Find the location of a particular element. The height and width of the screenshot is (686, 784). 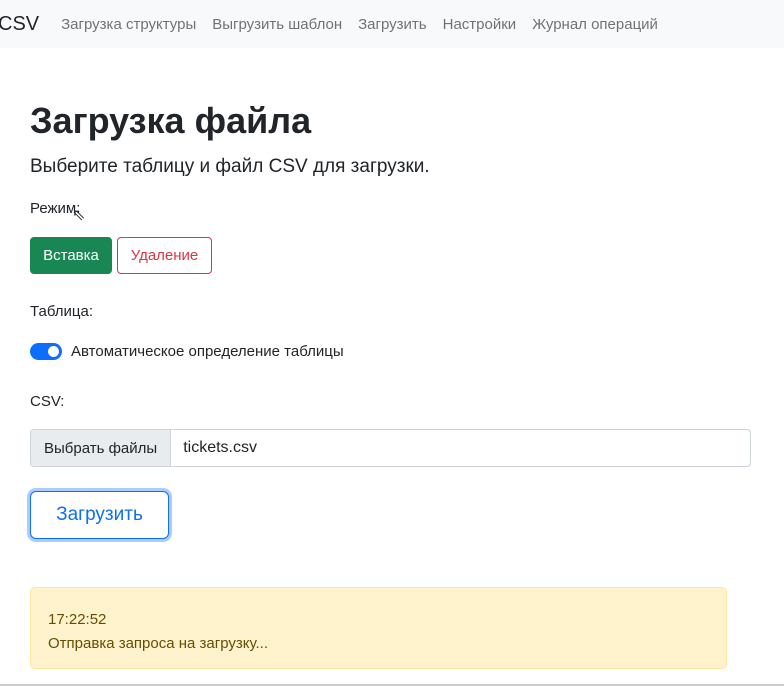

nav-settings: Настройки is located at coordinates (480, 24).